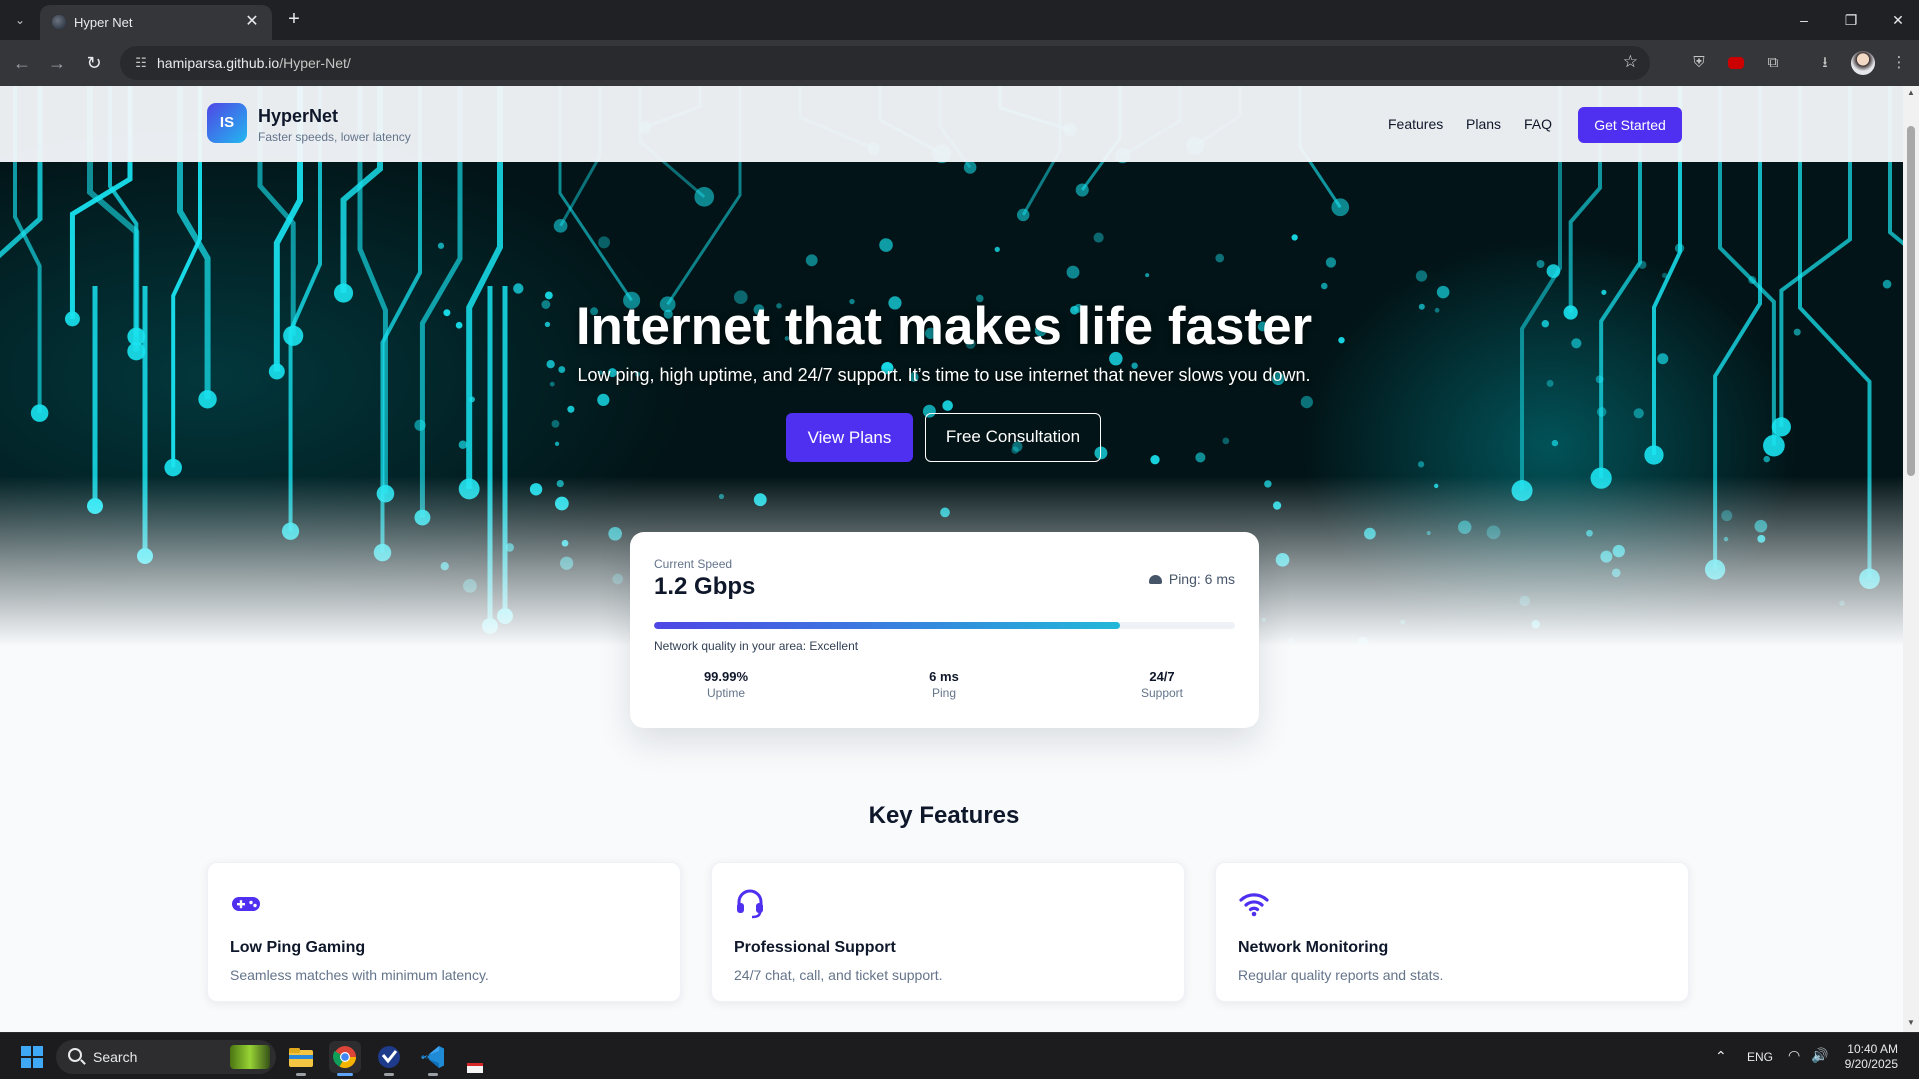 The image size is (1919, 1079). I want to click on page-scrollbar: ▲ ▼, so click(1911, 559).